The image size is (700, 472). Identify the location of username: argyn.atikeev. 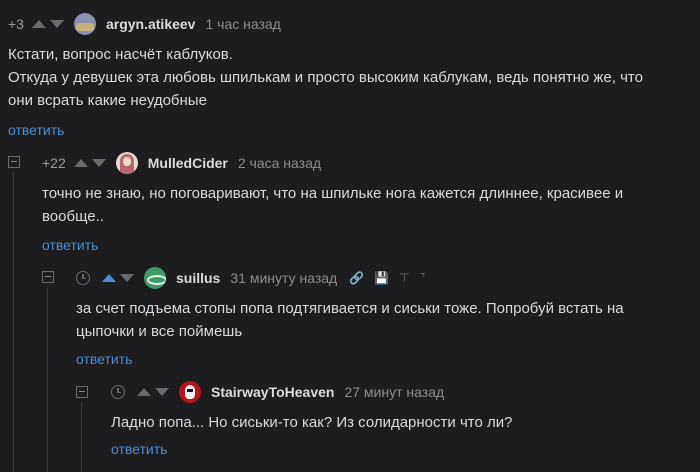
(151, 24).